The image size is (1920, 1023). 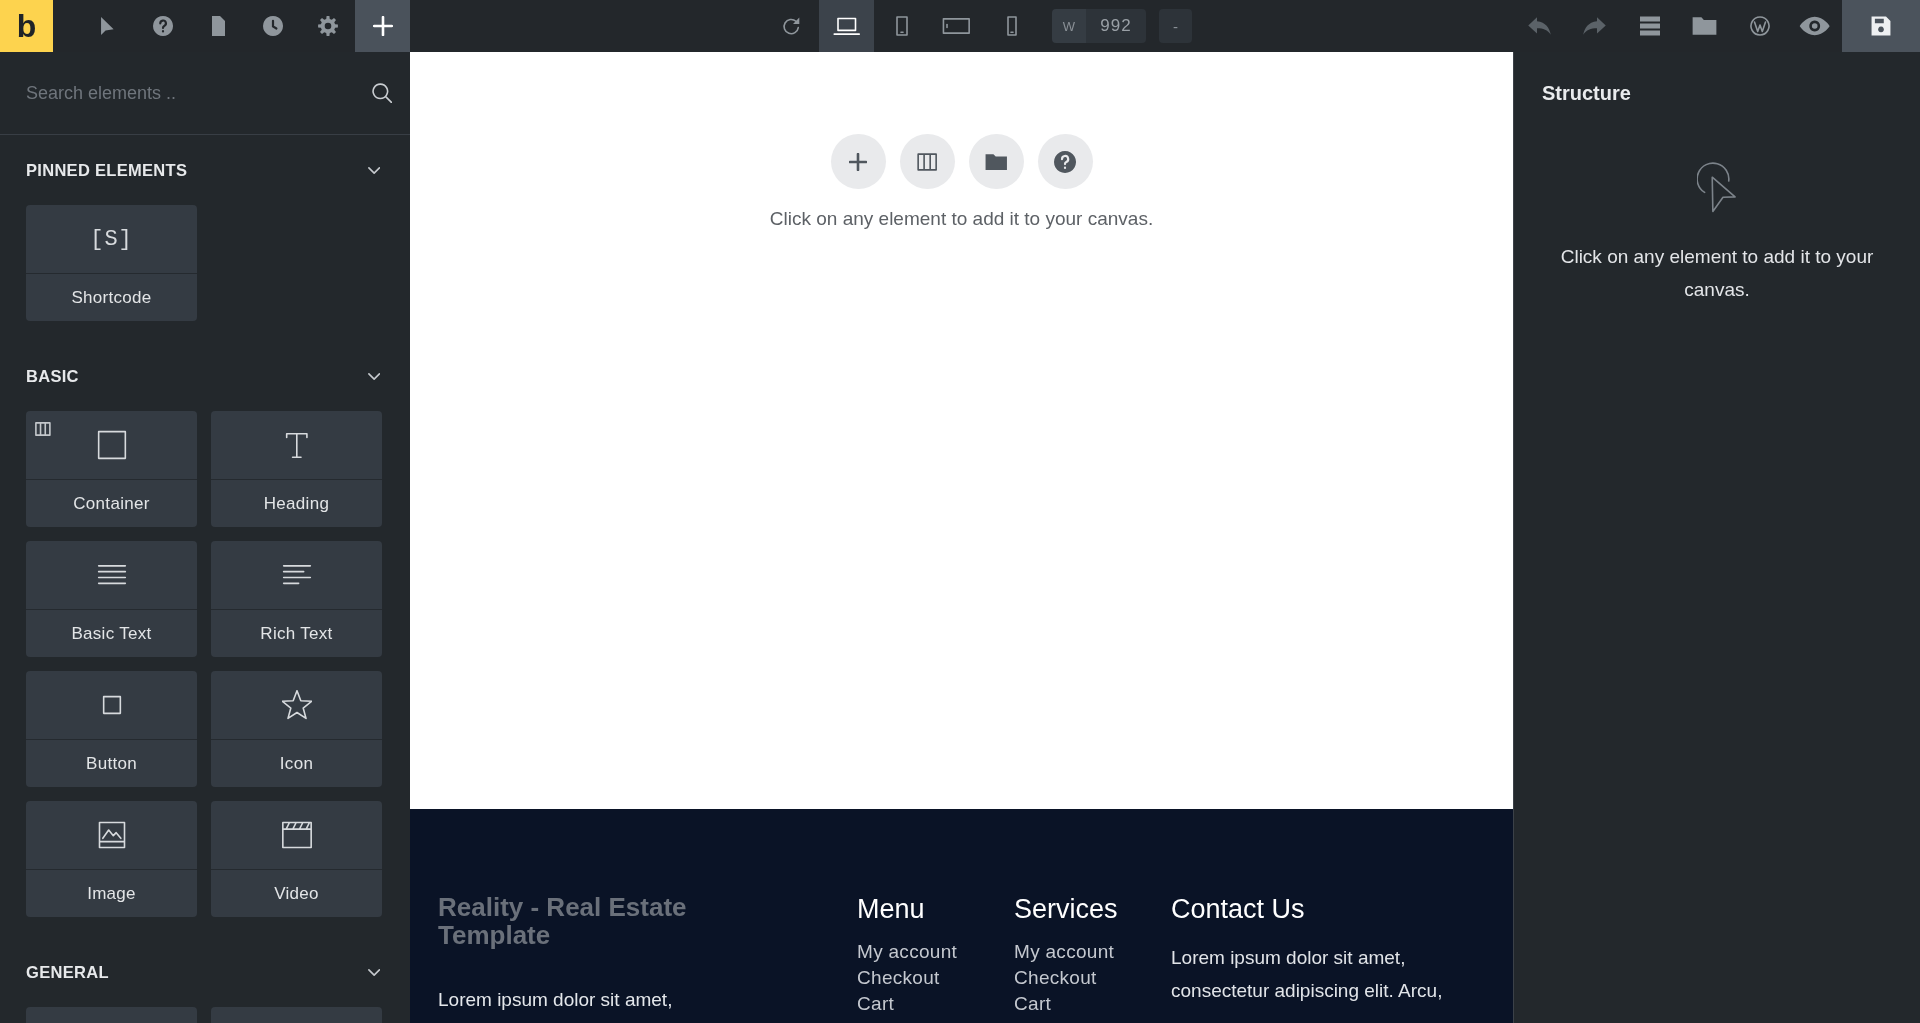 What do you see at coordinates (555, 1000) in the screenshot?
I see `footer-intro-text: Lorem ipsum dolor sit amet,` at bounding box center [555, 1000].